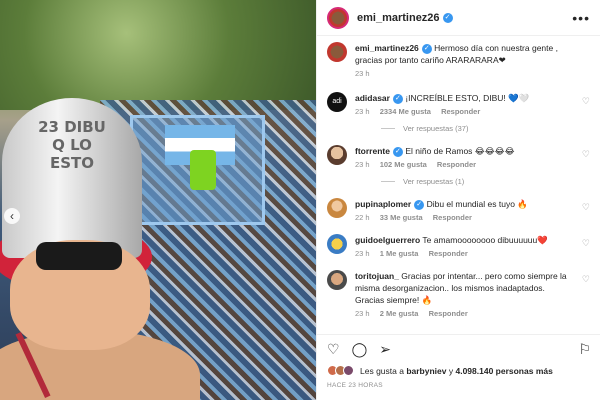  I want to click on view-replies-button: Ver respuestas (37), so click(485, 128).